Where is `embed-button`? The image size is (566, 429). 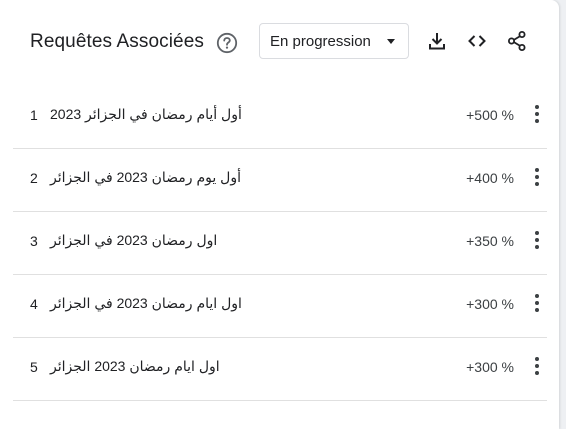 embed-button is located at coordinates (477, 41).